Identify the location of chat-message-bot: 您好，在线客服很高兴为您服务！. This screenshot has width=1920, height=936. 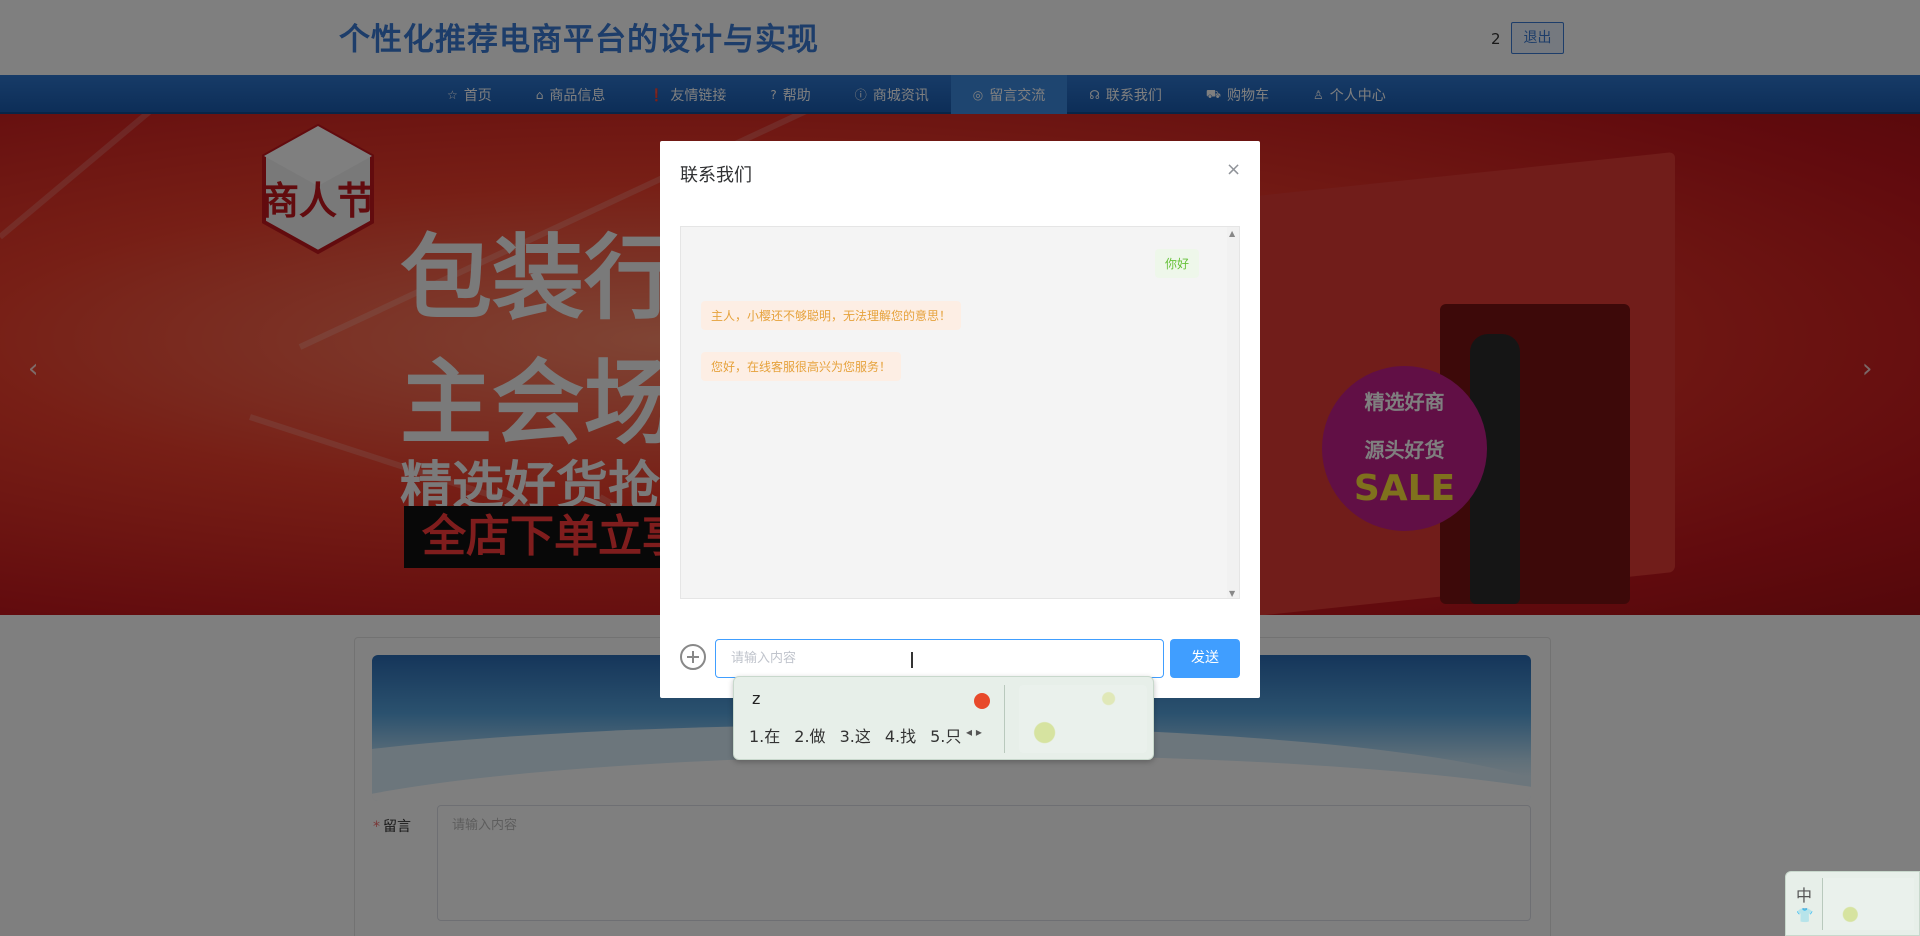
(801, 366).